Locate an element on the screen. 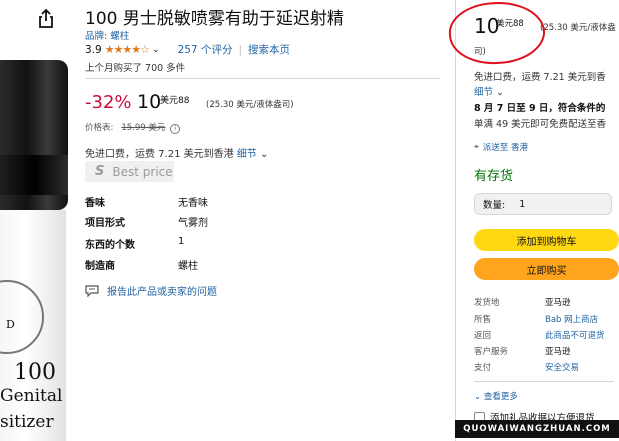 The height and width of the screenshot is (441, 619). buybox-details: 细节 ⌄ is located at coordinates (489, 91).